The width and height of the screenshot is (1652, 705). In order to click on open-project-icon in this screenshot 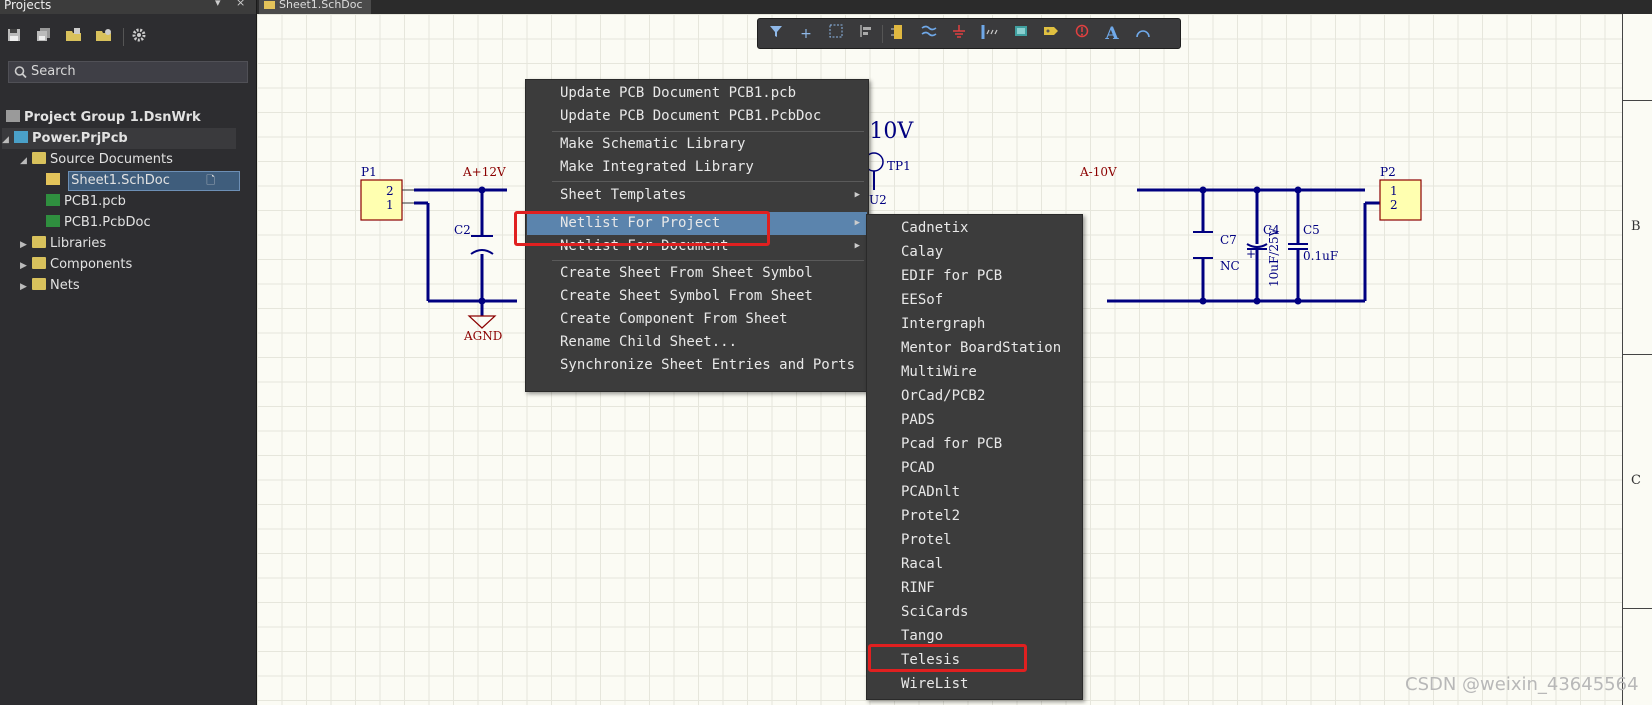, I will do `click(74, 36)`.